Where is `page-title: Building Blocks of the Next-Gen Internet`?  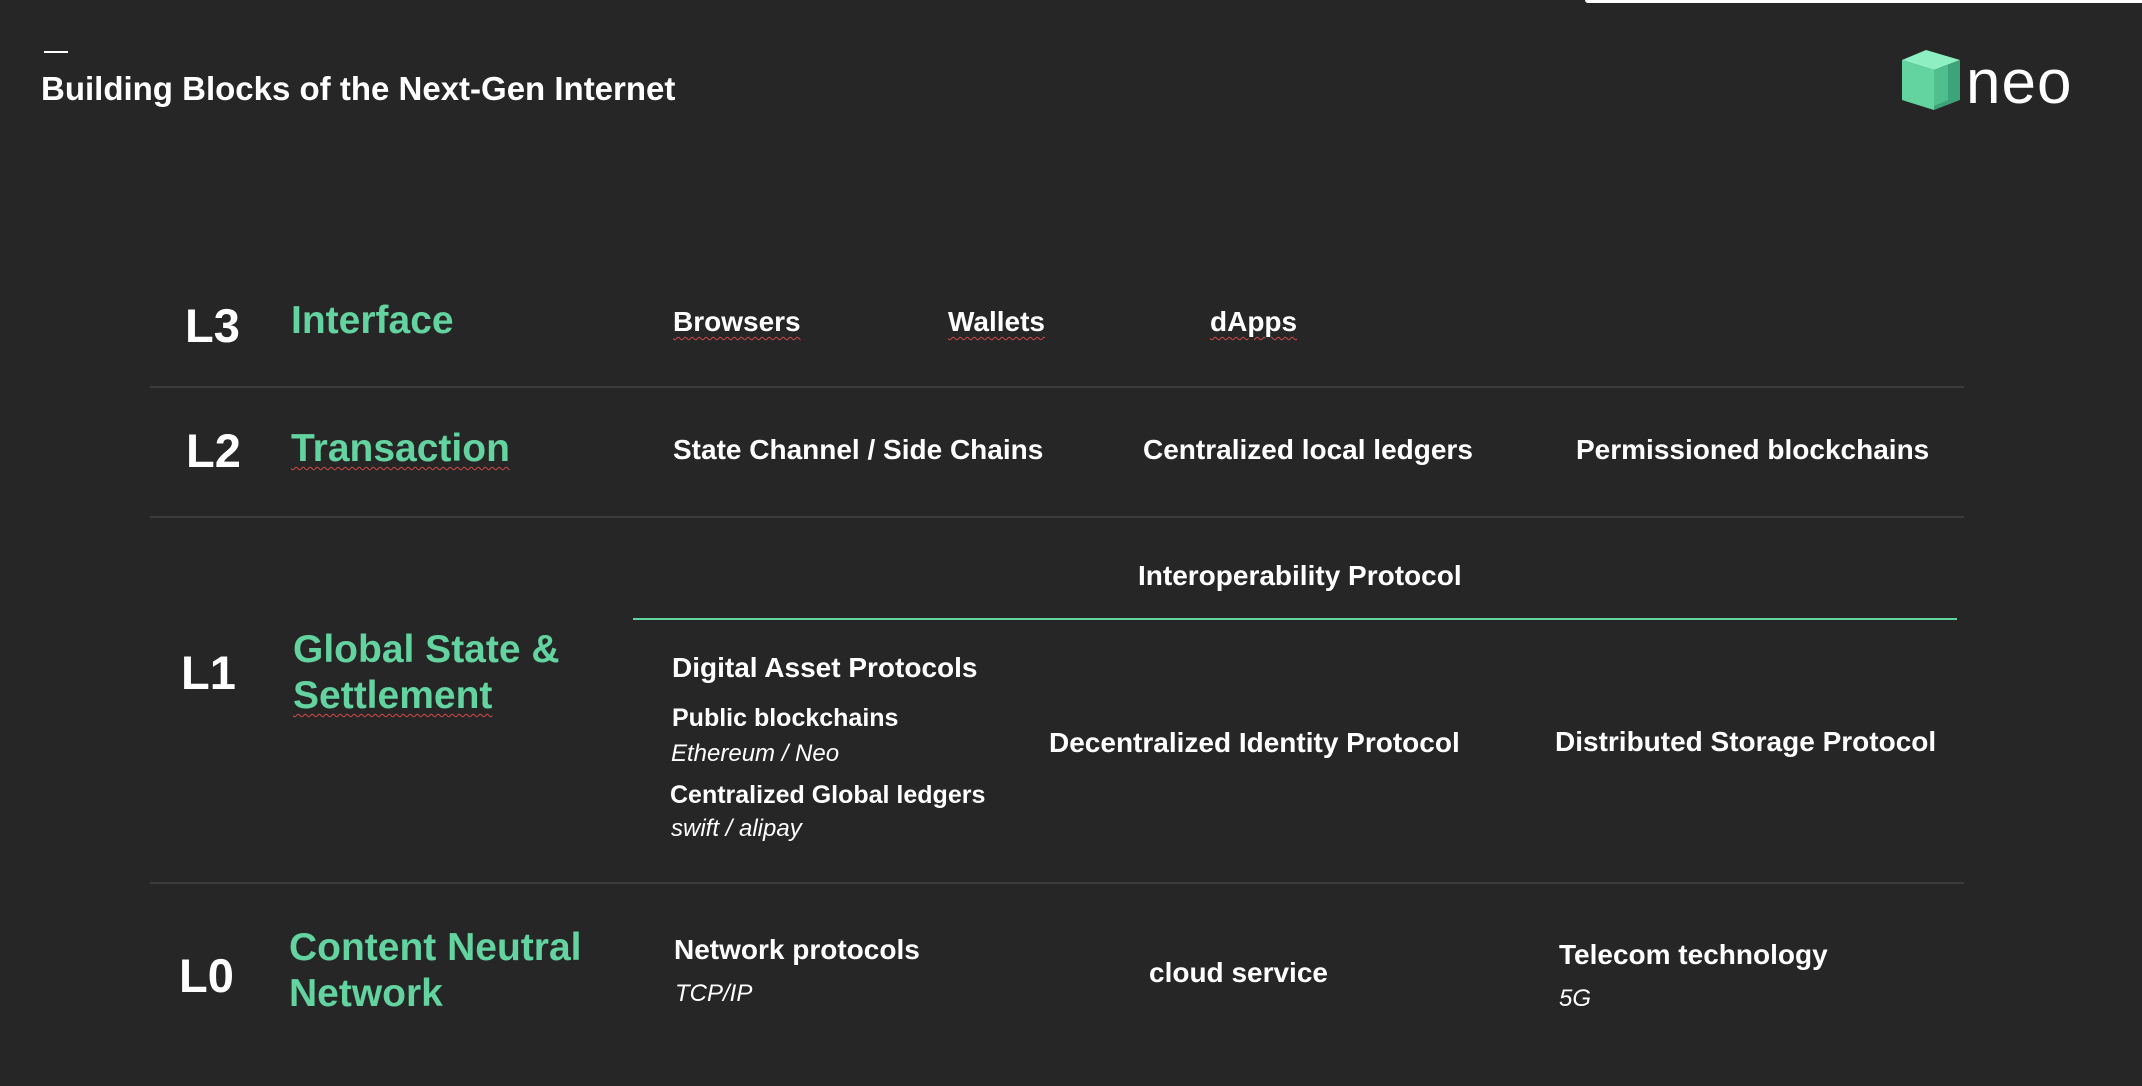
page-title: Building Blocks of the Next-Gen Internet is located at coordinates (358, 88).